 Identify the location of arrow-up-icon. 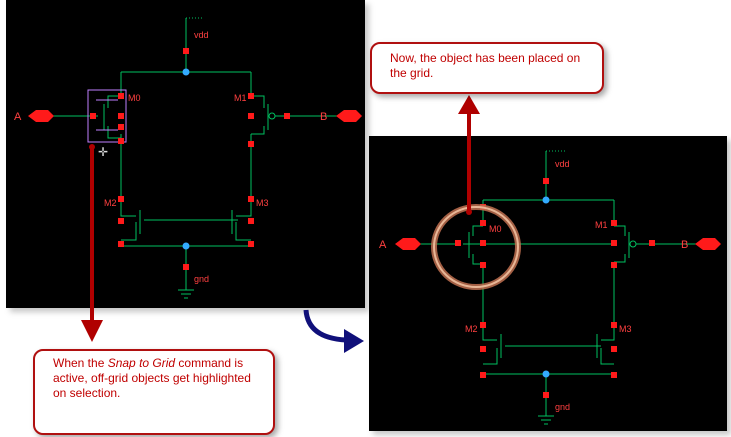
(469, 155).